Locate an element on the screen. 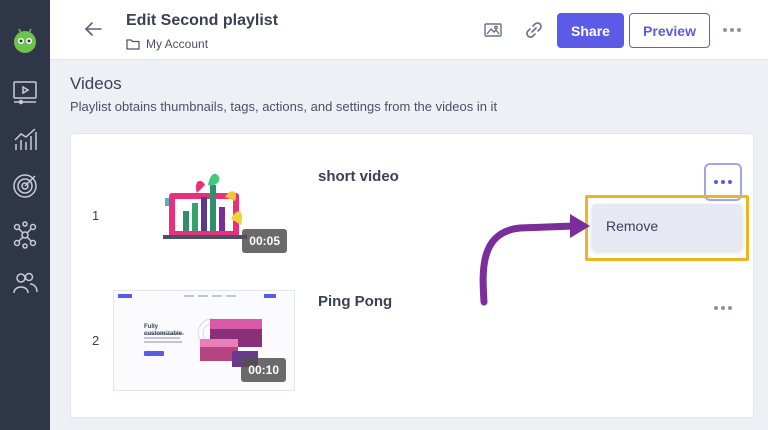  video-more-button is located at coordinates (723, 308).